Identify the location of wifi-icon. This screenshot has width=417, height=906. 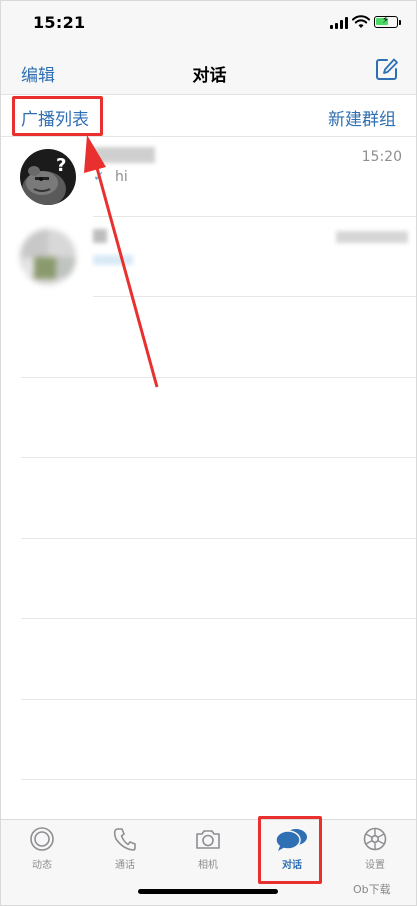
(361, 21).